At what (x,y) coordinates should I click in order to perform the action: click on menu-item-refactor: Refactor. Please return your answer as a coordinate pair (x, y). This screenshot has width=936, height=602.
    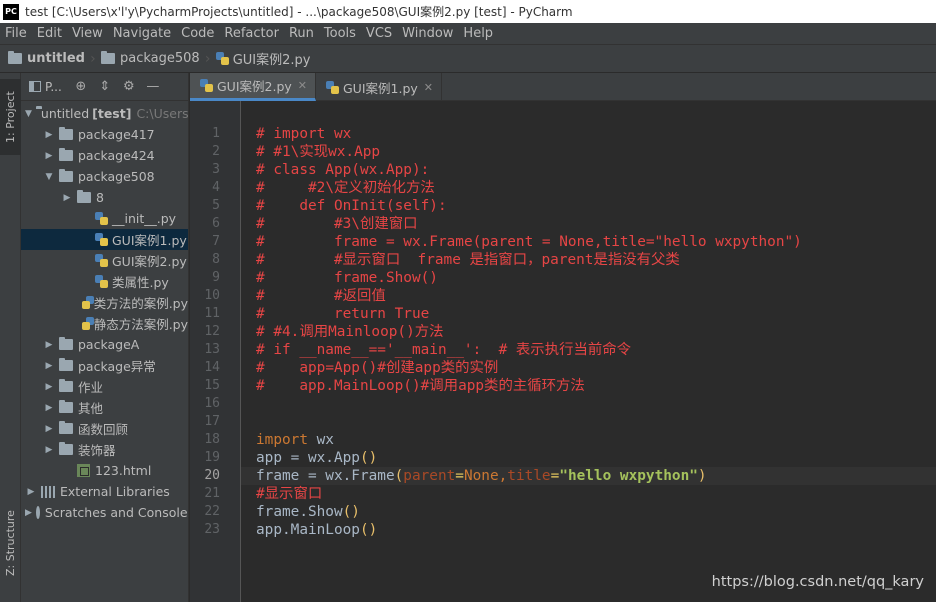
    Looking at the image, I should click on (251, 34).